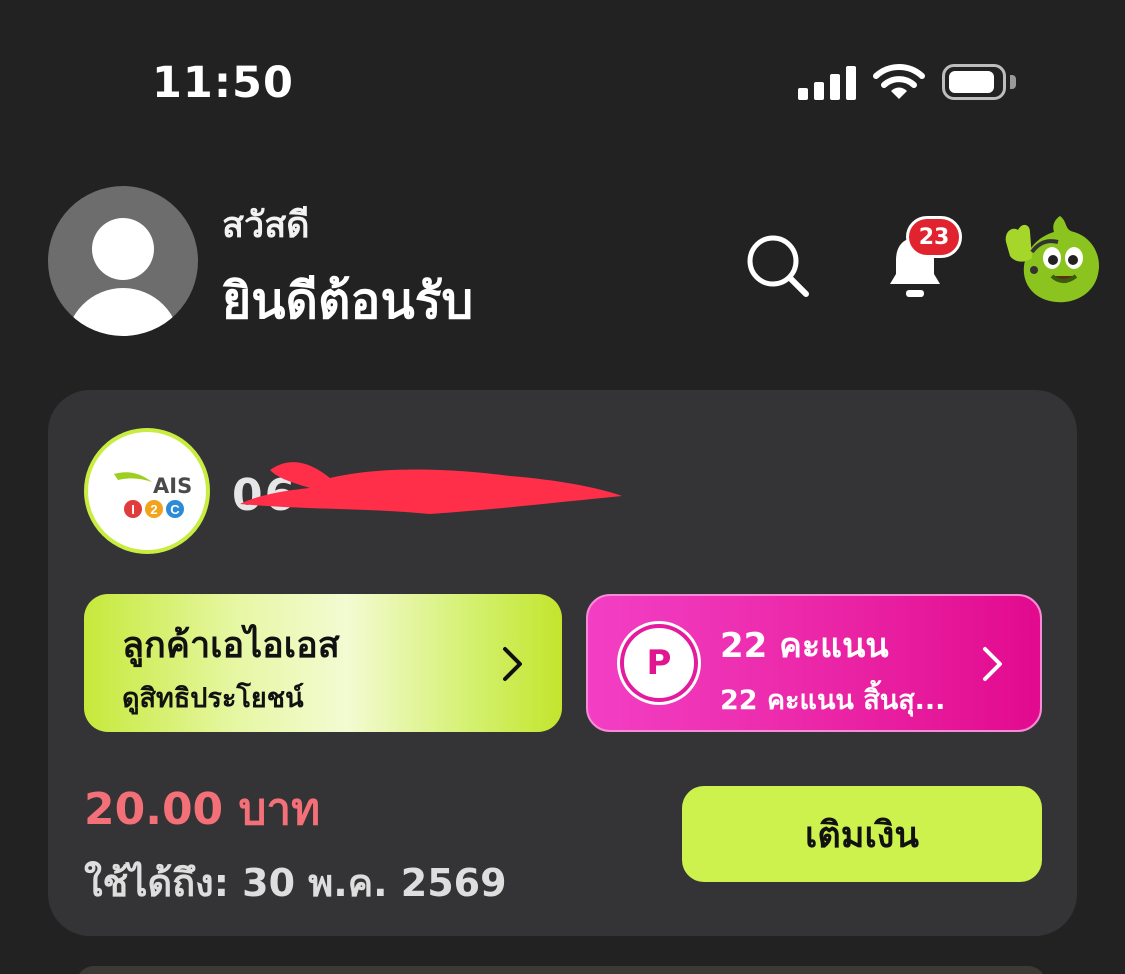 The height and width of the screenshot is (974, 1125). What do you see at coordinates (827, 83) in the screenshot?
I see `cellular-signal-icon` at bounding box center [827, 83].